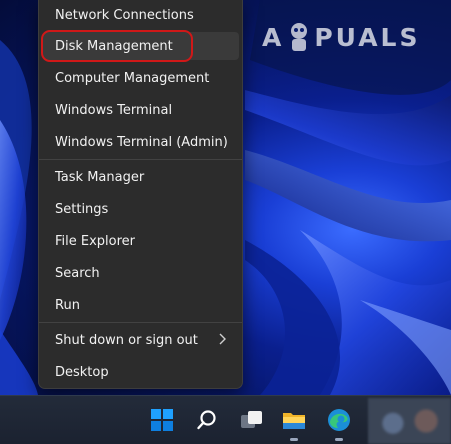  Describe the element at coordinates (126, 340) in the screenshot. I see `menu-item-label: Shut down or sign out` at that location.